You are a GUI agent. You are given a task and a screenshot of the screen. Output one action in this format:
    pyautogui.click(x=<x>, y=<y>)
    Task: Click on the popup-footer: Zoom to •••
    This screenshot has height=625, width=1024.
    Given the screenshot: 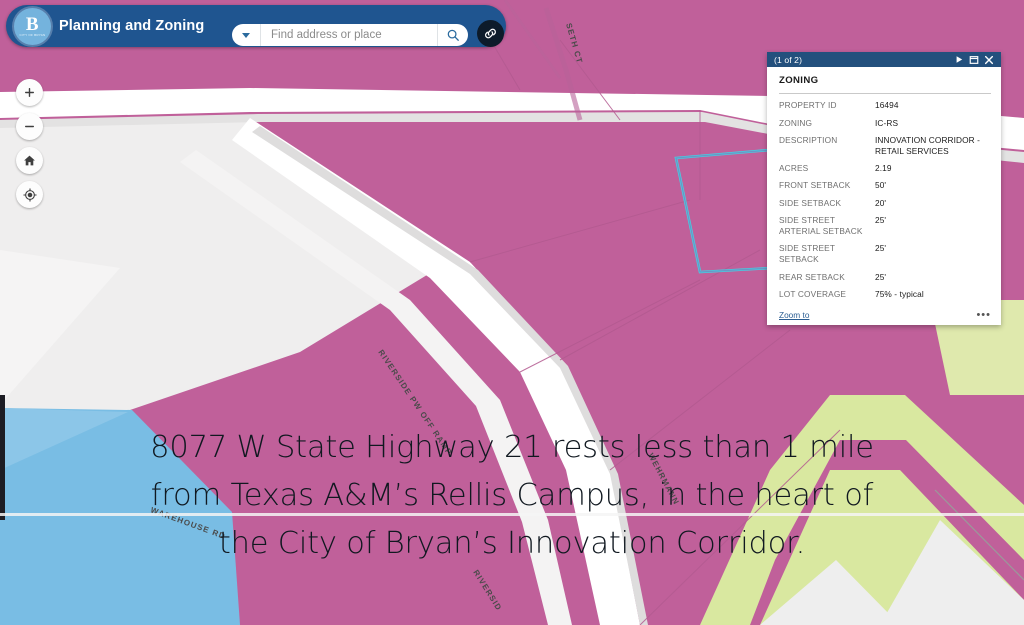 What is the action you would take?
    pyautogui.click(x=884, y=315)
    